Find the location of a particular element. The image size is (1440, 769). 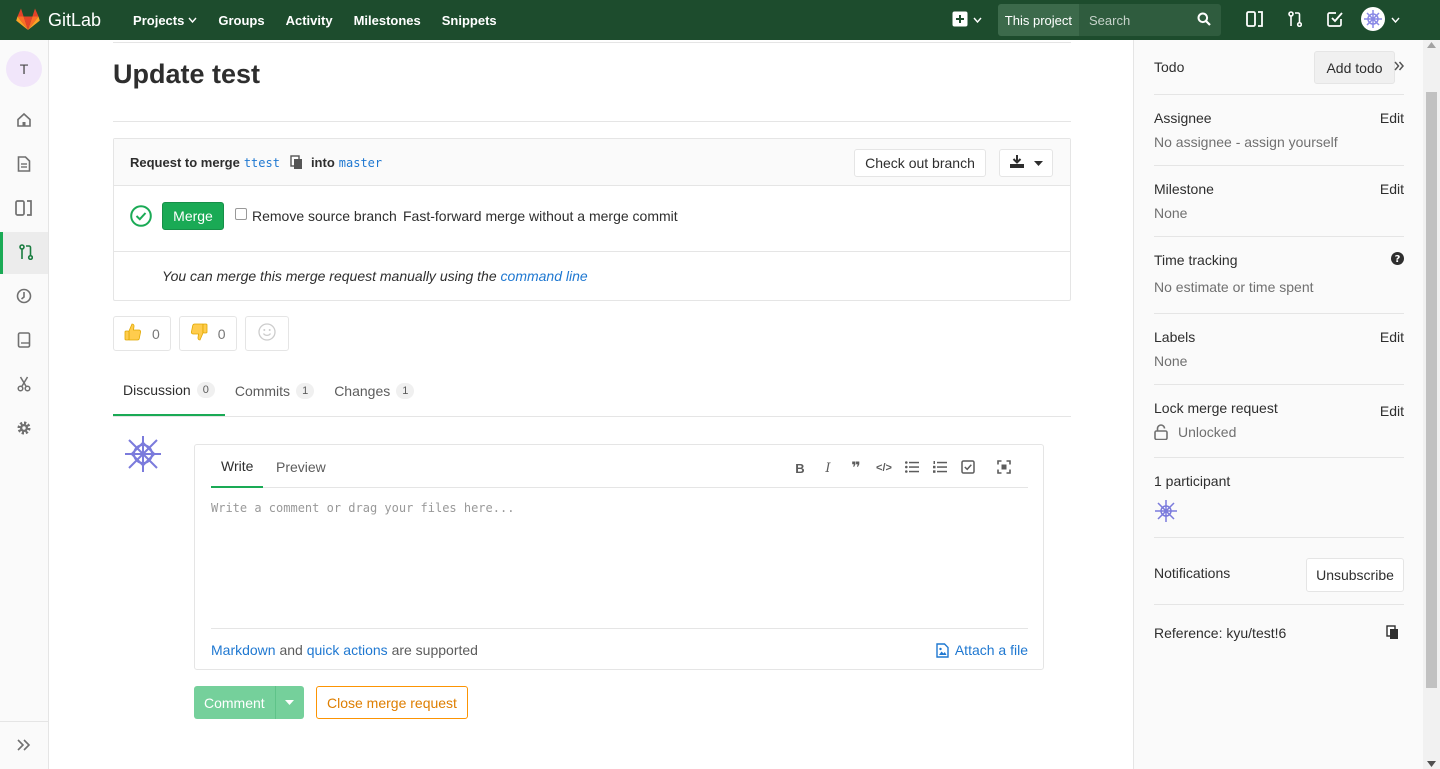

user-menu is located at coordinates (1380, 20).